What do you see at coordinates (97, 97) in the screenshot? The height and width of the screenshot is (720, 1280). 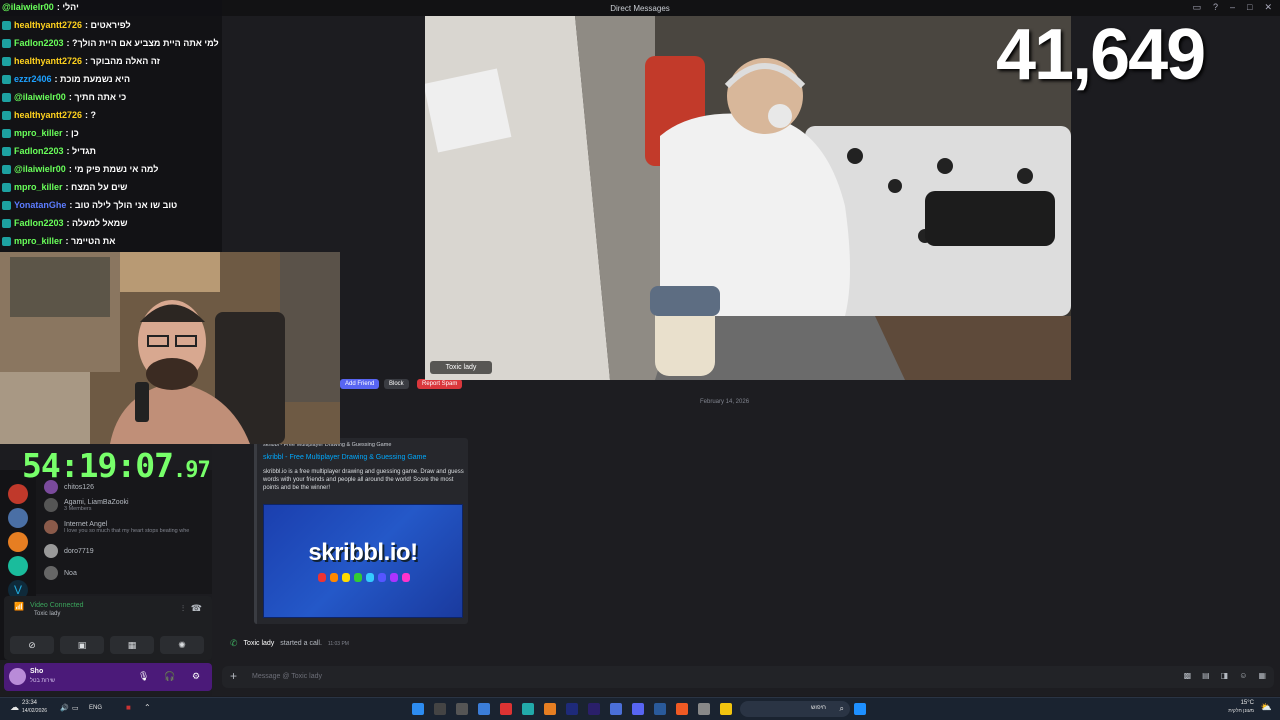 I see `chat-message: : כי אתה חתיך` at bounding box center [97, 97].